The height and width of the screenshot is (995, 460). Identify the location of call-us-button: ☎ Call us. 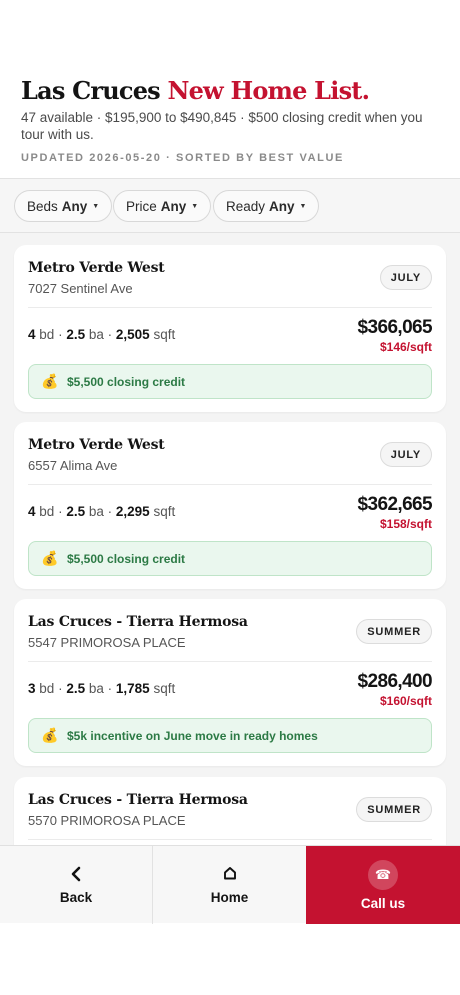
(383, 885).